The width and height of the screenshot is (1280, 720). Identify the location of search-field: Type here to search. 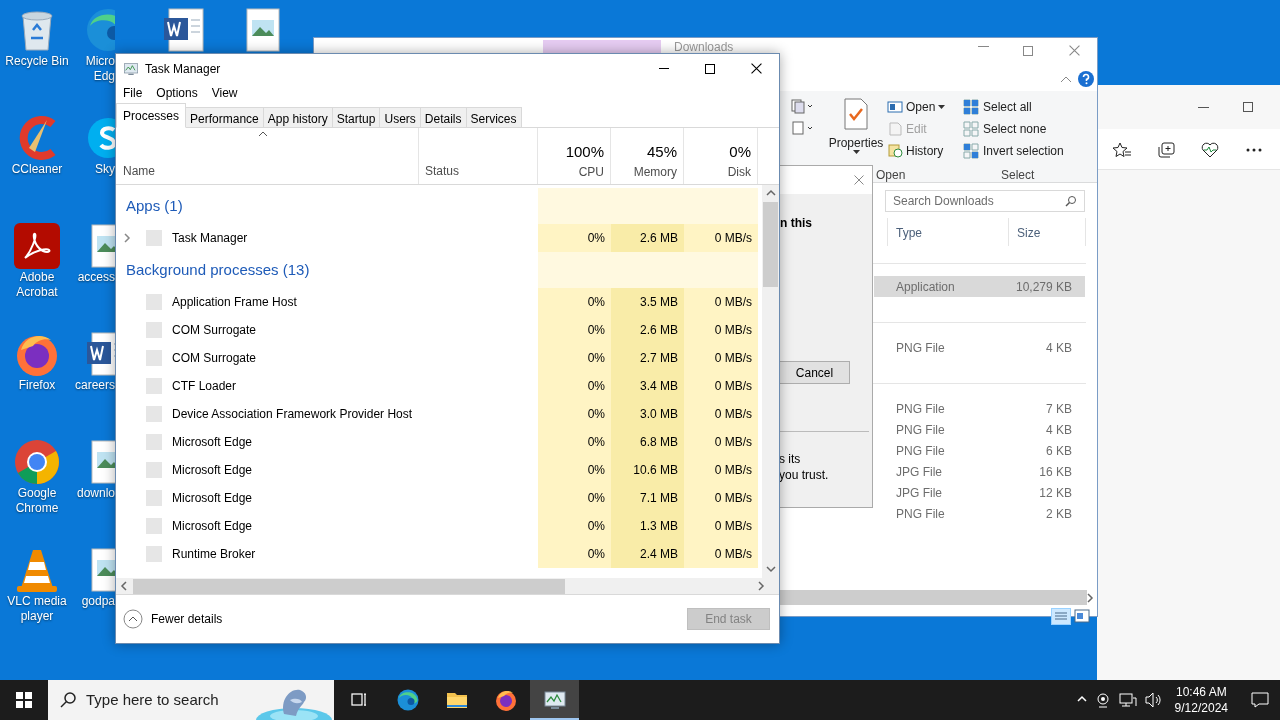
(191, 700).